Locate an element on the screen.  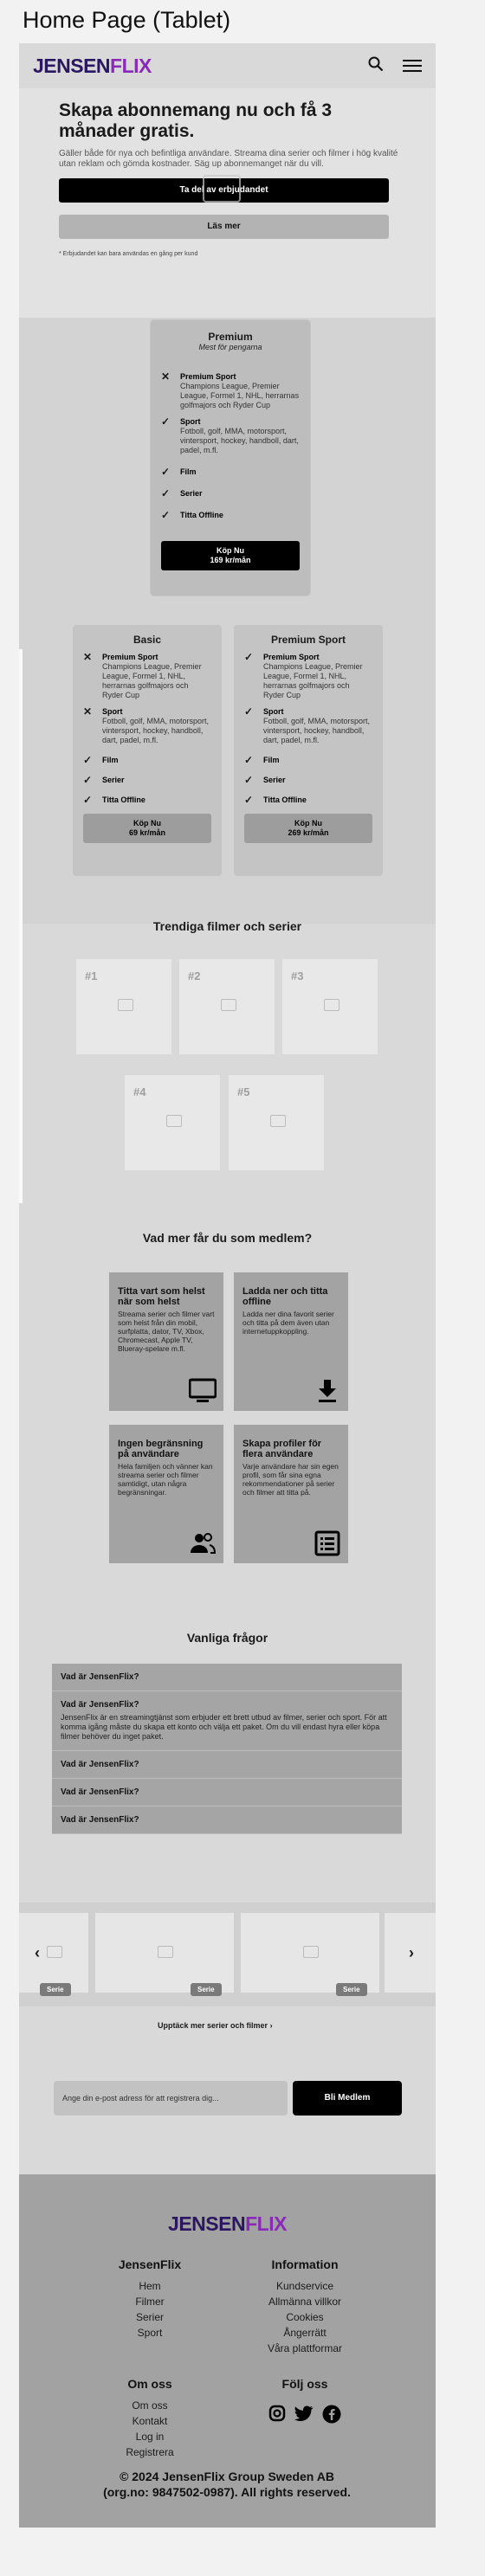
footer-link: Hem is located at coordinates (149, 2286).